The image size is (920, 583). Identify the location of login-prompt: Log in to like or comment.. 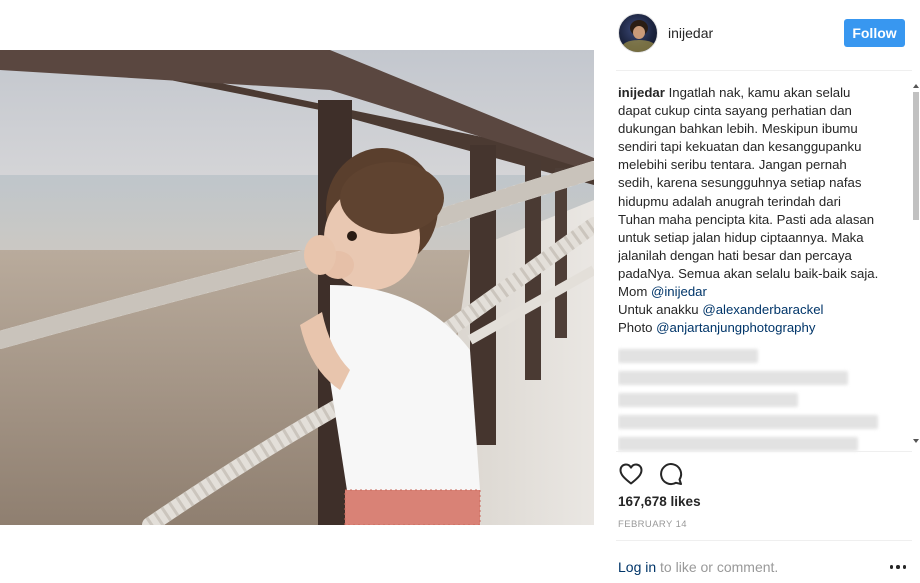
(698, 567).